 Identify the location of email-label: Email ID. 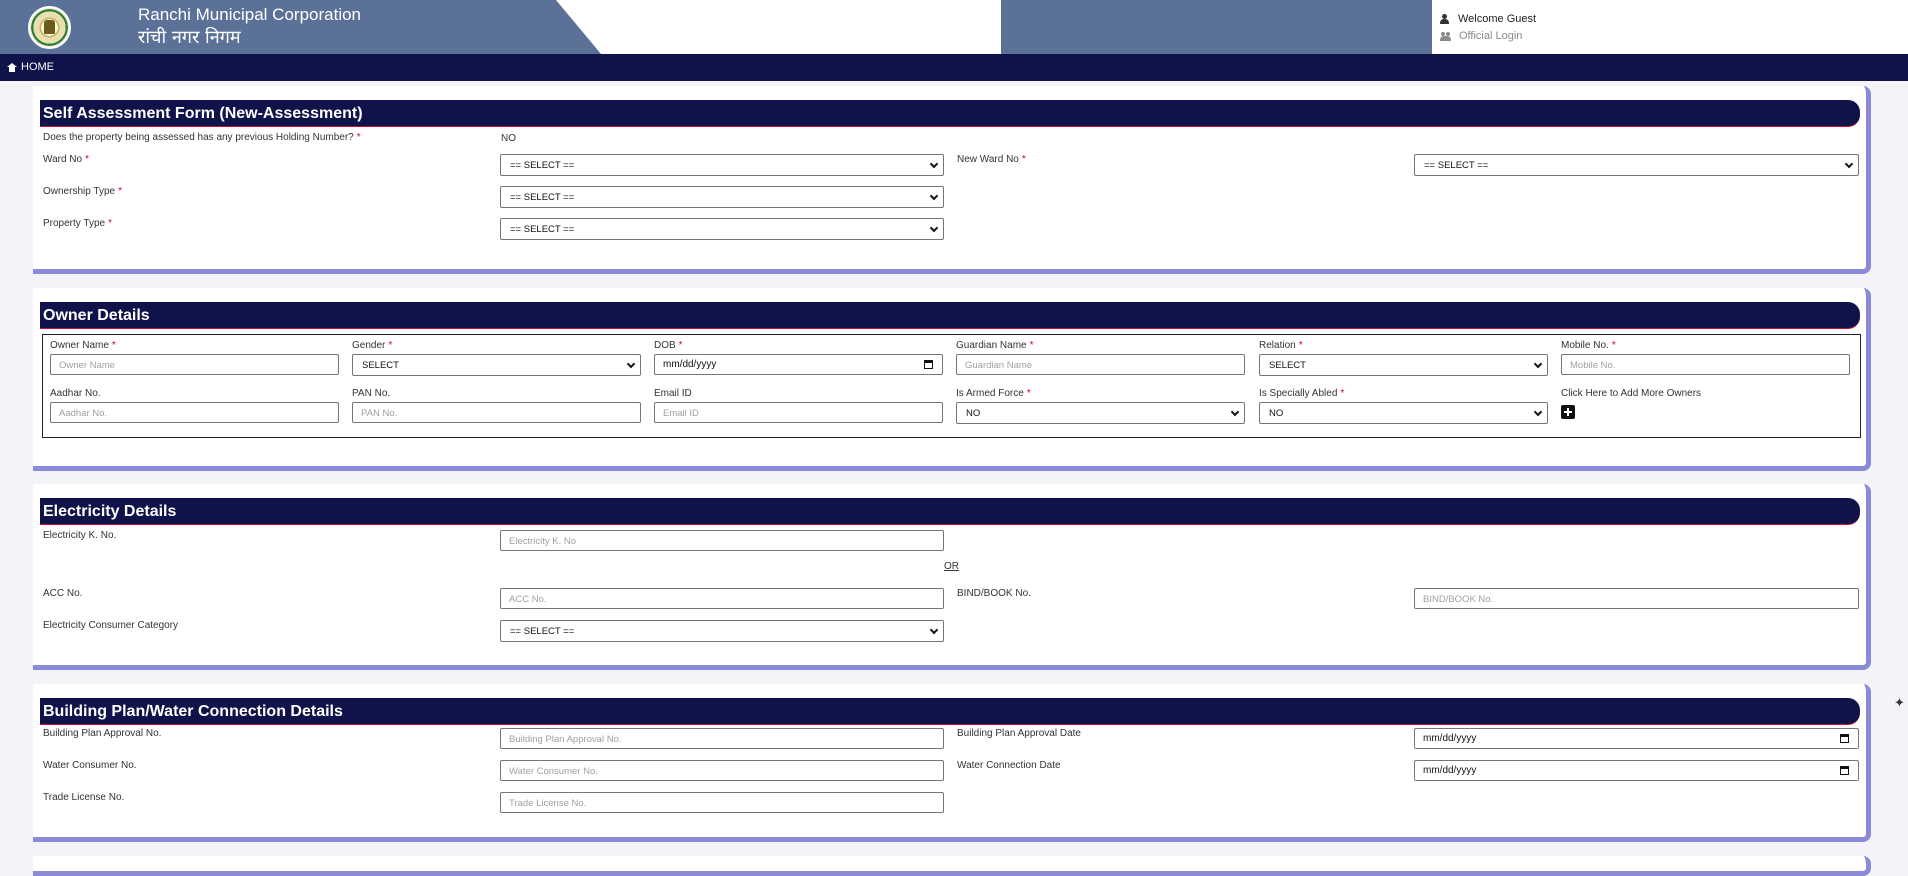
(673, 393).